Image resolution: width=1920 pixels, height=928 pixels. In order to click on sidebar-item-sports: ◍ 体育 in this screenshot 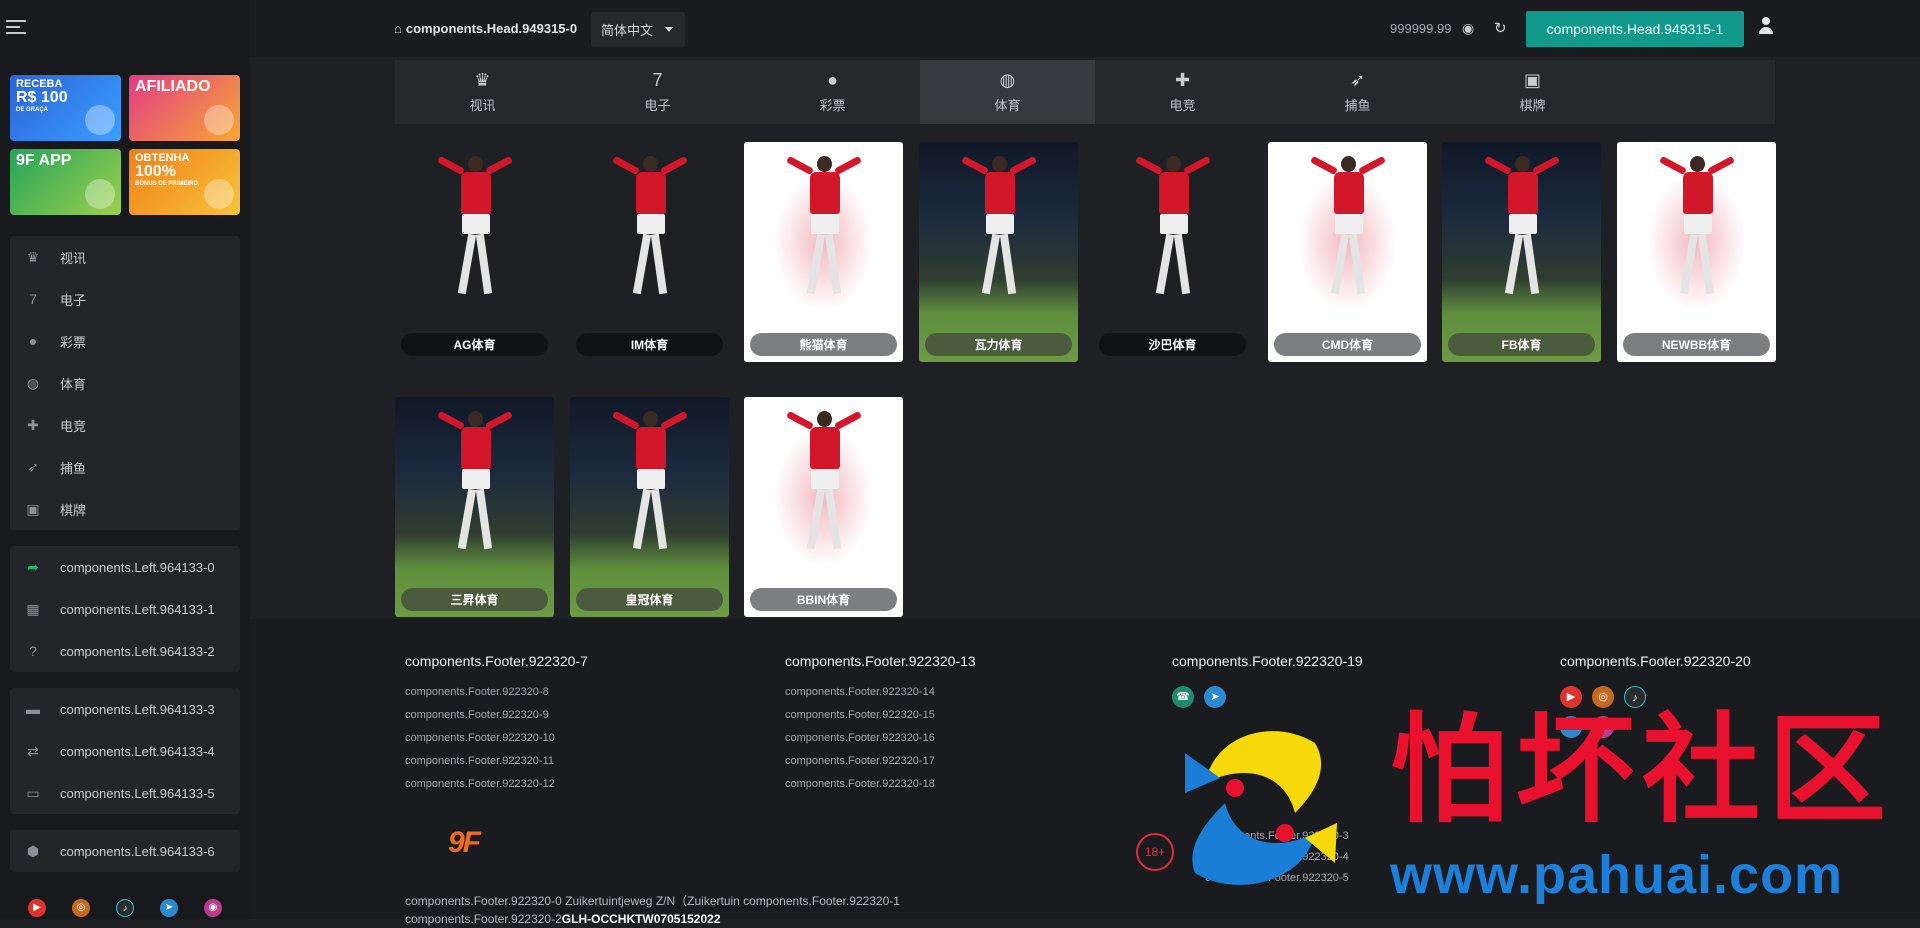, I will do `click(125, 383)`.